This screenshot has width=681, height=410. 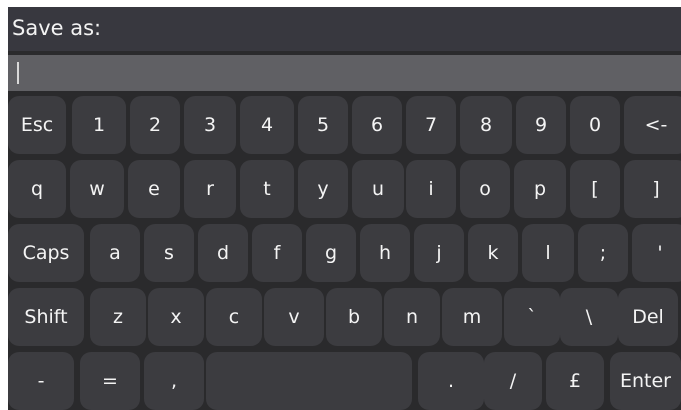 What do you see at coordinates (115, 253) in the screenshot?
I see `key-a: a` at bounding box center [115, 253].